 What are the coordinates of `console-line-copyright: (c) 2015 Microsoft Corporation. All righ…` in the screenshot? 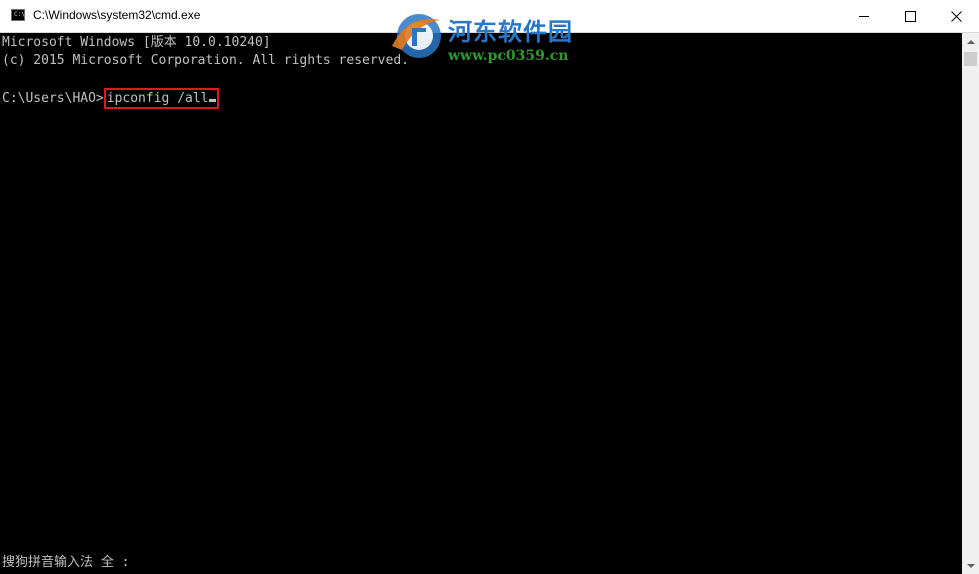 It's located at (205, 60).